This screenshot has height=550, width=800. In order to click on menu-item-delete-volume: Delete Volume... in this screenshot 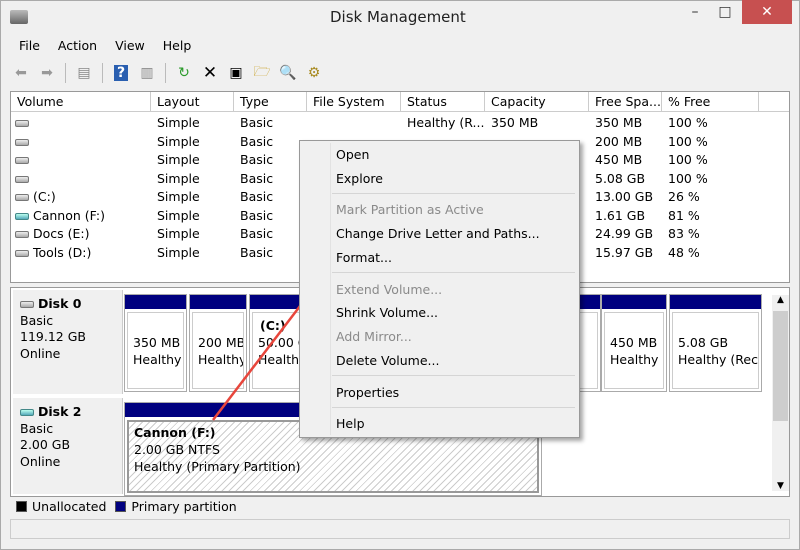, I will do `click(387, 360)`.